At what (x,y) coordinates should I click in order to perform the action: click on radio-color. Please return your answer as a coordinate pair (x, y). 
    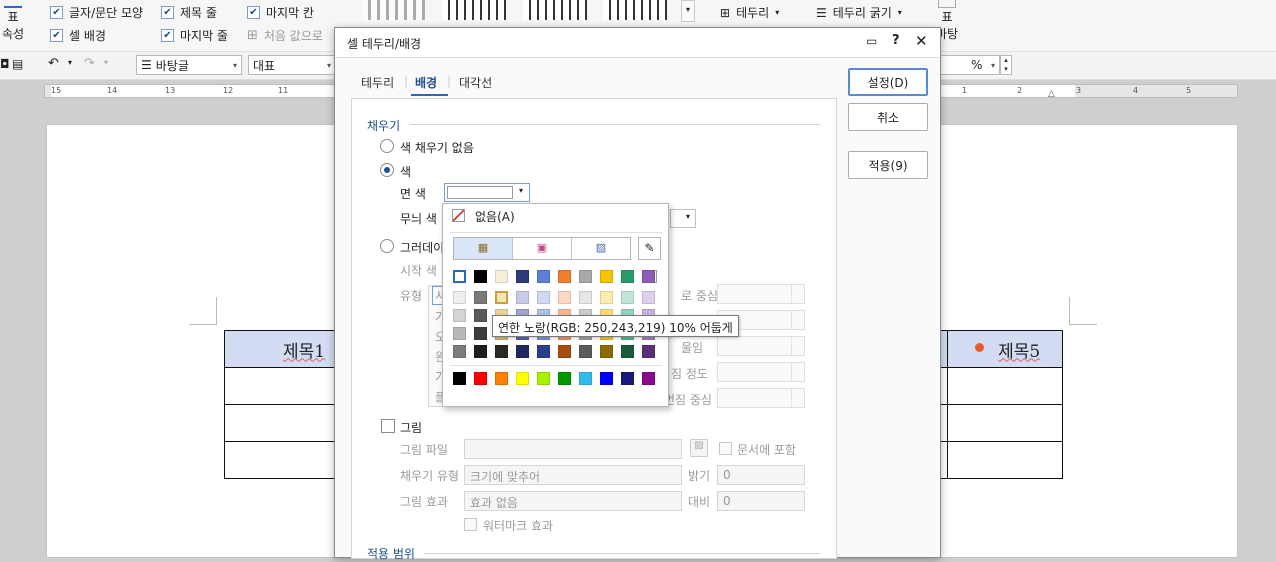
    Looking at the image, I should click on (387, 170).